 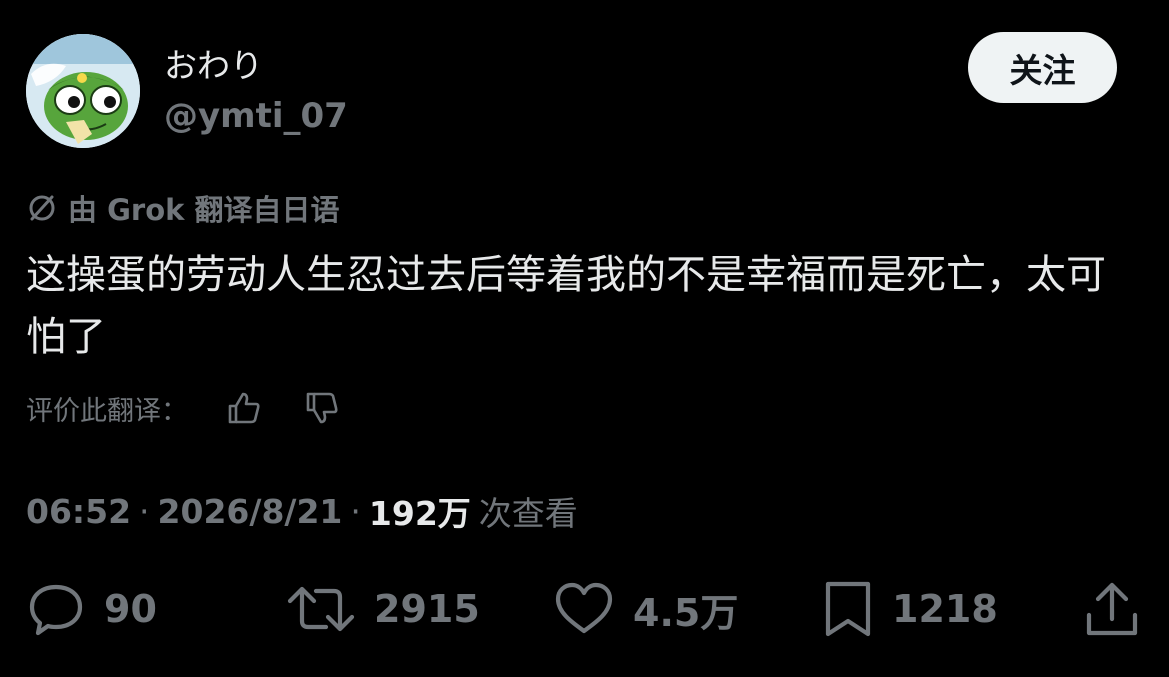 What do you see at coordinates (130, 609) in the screenshot?
I see `reply-count: 90` at bounding box center [130, 609].